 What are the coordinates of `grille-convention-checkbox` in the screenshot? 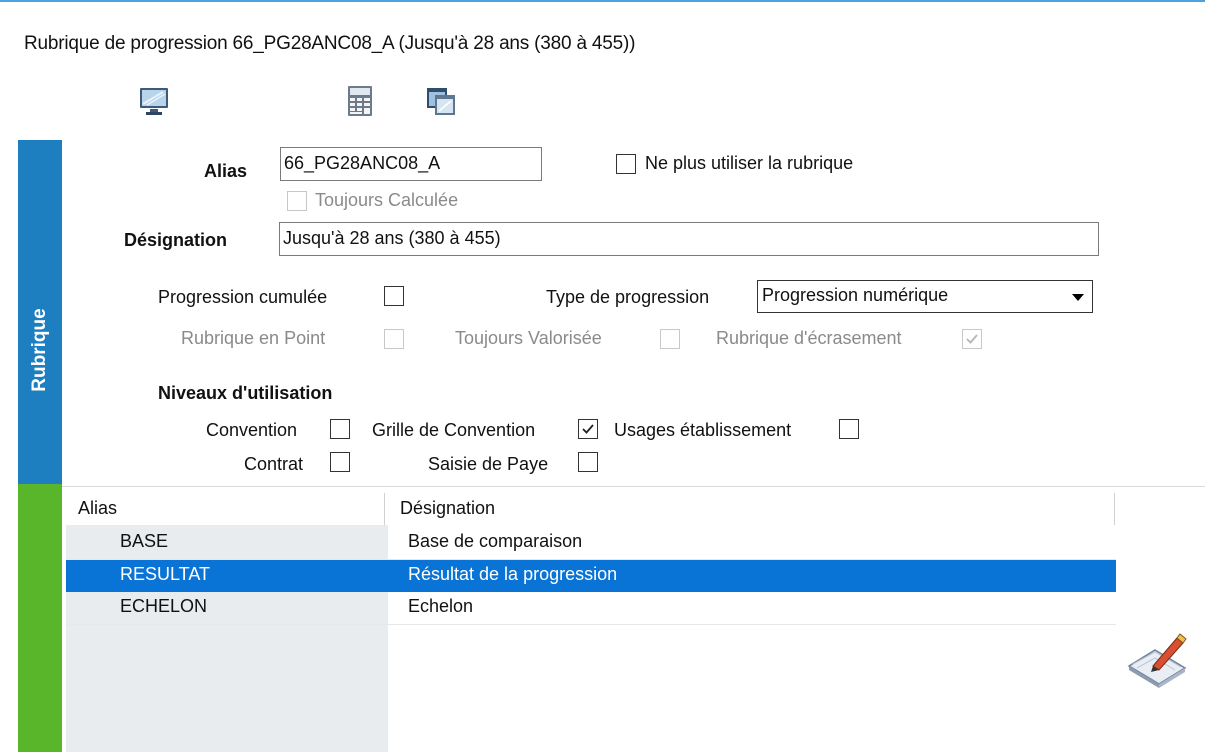 It's located at (588, 429).